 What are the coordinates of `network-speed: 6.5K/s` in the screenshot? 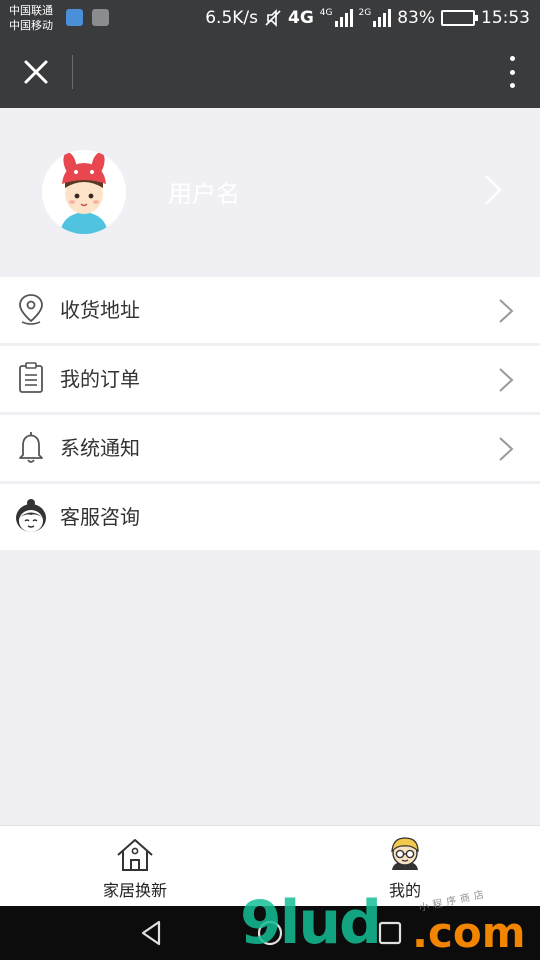 It's located at (231, 18).